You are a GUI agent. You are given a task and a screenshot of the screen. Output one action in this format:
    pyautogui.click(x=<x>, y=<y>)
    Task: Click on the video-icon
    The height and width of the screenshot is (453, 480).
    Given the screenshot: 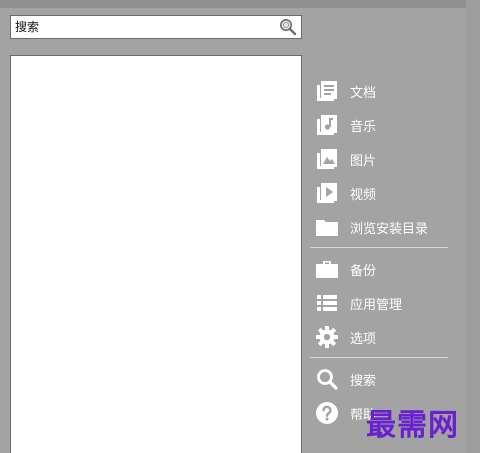 What is the action you would take?
    pyautogui.click(x=327, y=193)
    